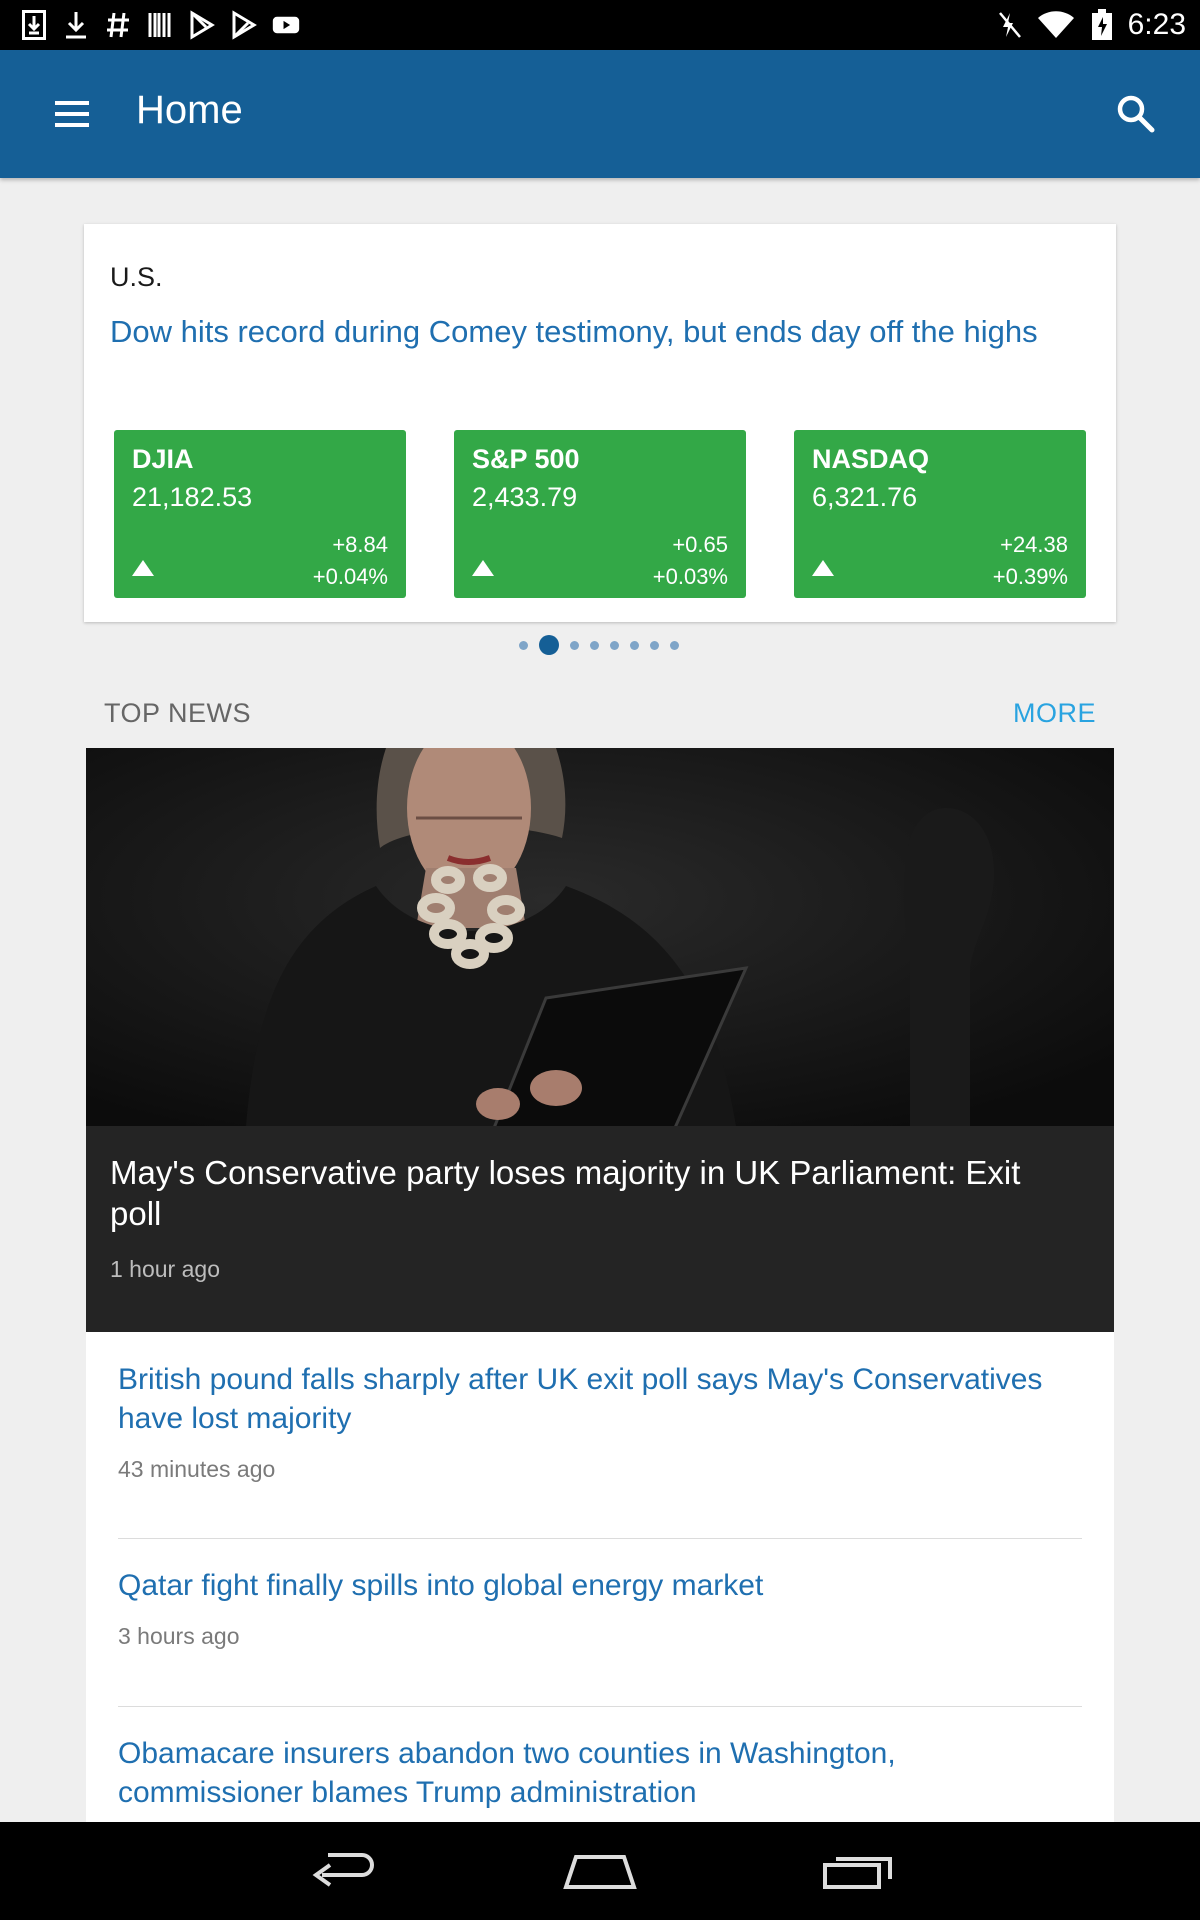 This screenshot has height=1920, width=1200. Describe the element at coordinates (600, 645) in the screenshot. I see `carousel-page-indicator` at that location.